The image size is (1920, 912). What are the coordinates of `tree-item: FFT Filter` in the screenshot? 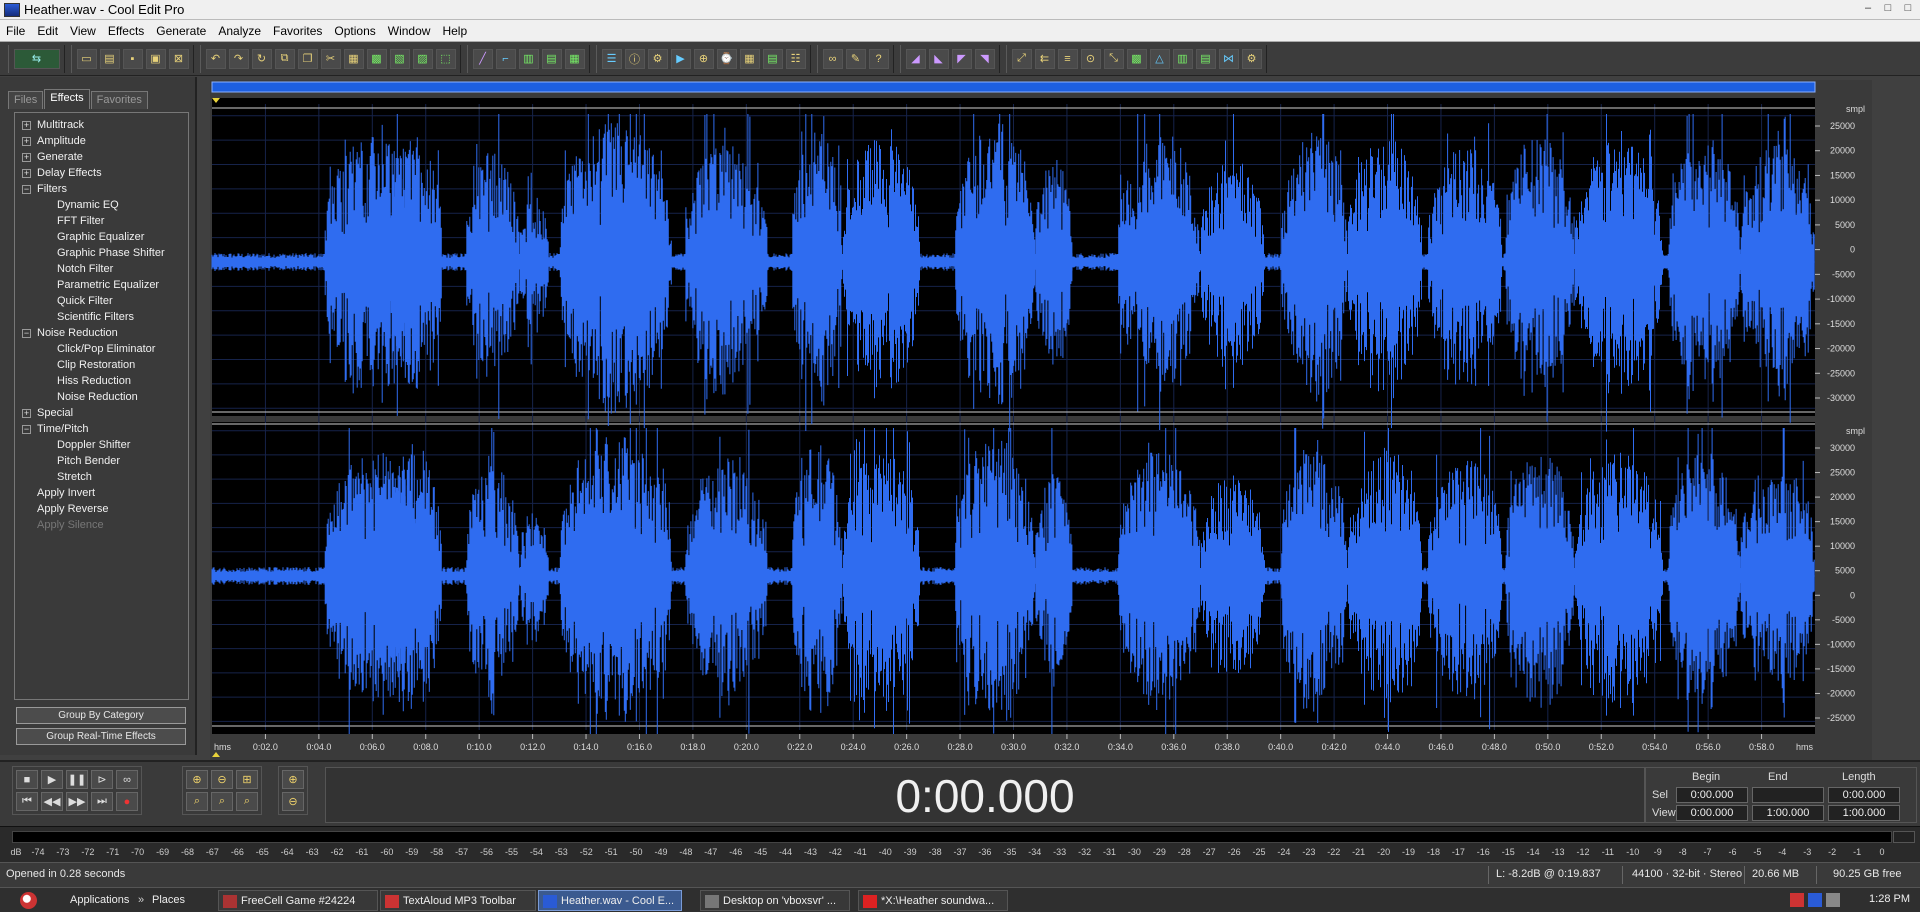 It's located at (101, 221).